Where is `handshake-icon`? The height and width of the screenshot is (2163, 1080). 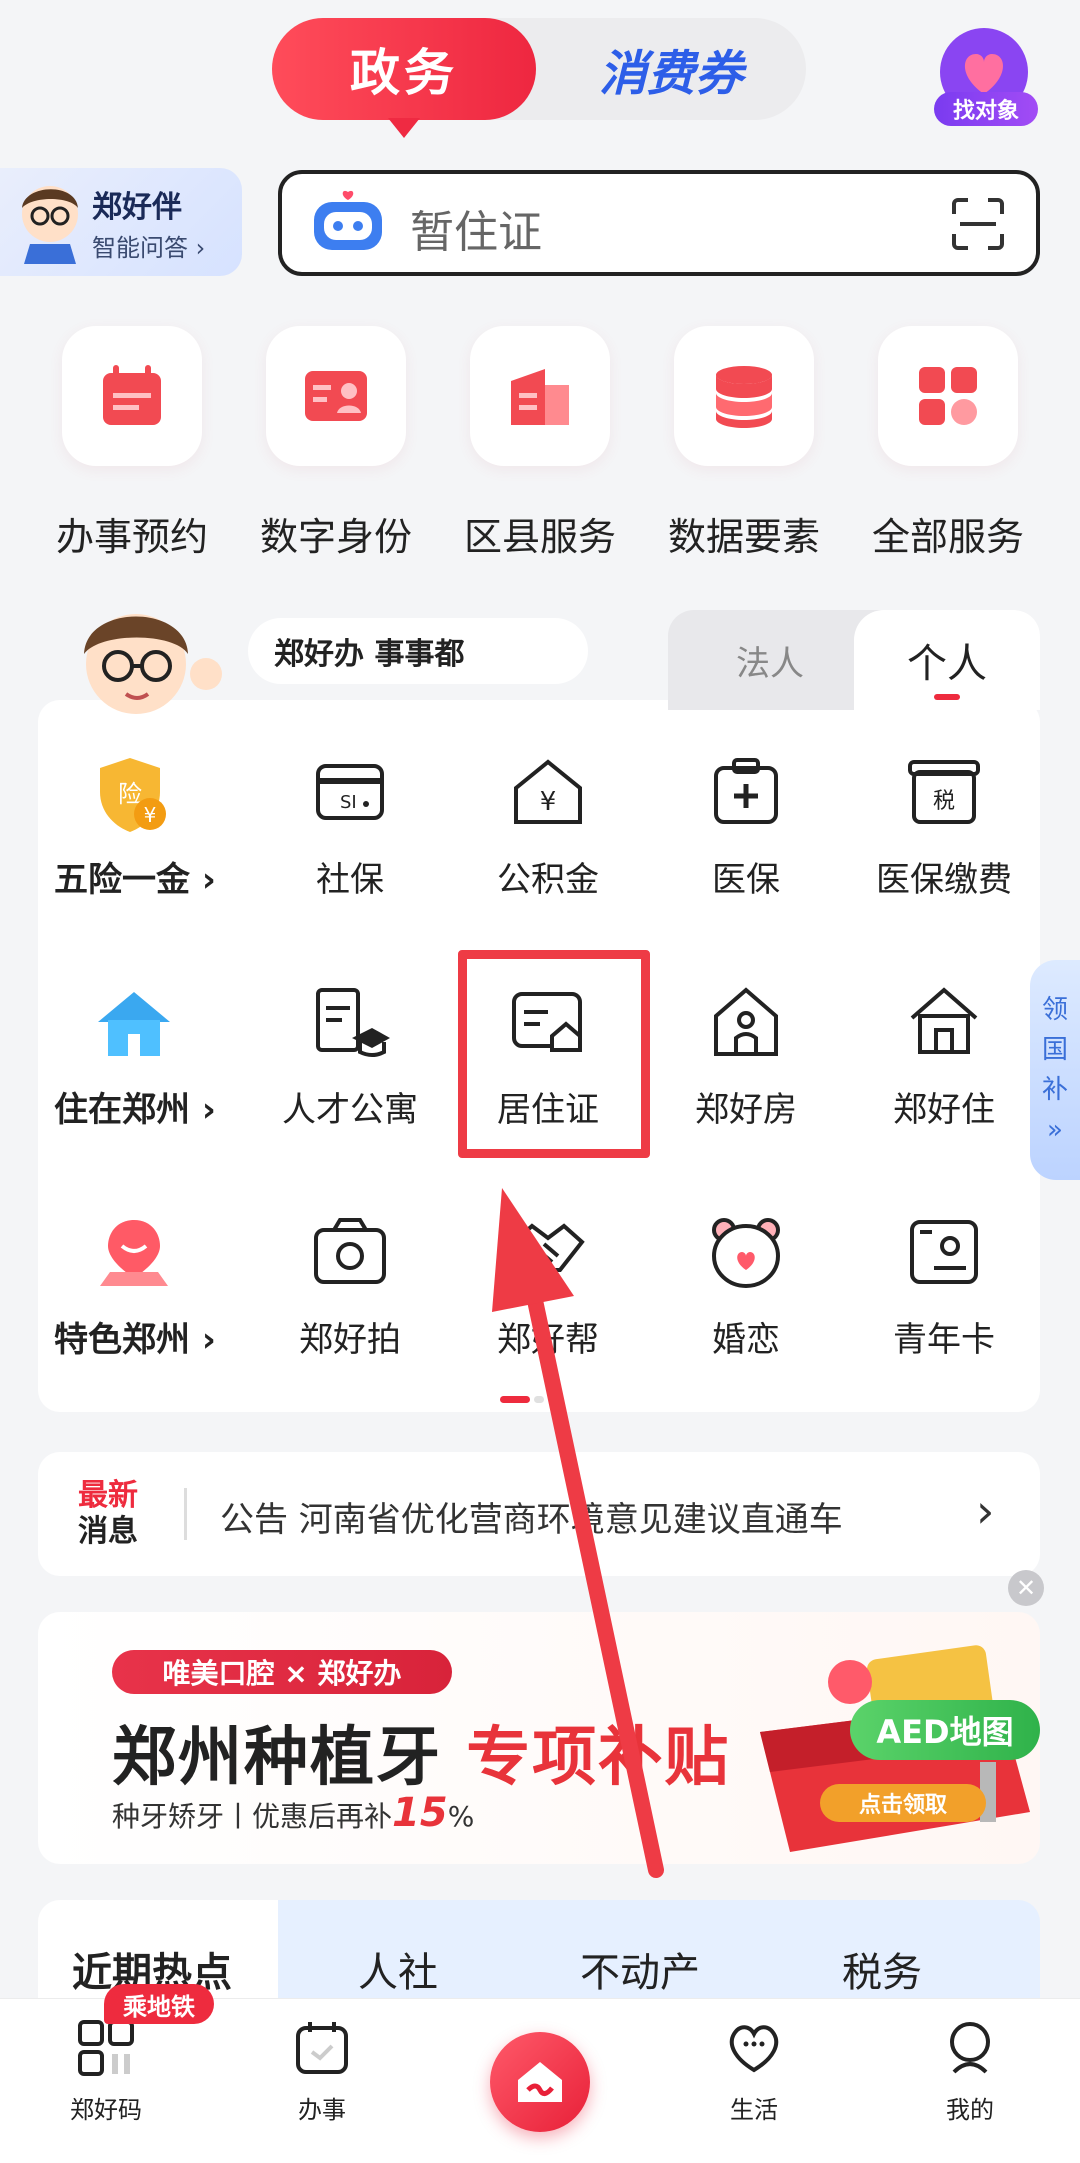 handshake-icon is located at coordinates (548, 1252).